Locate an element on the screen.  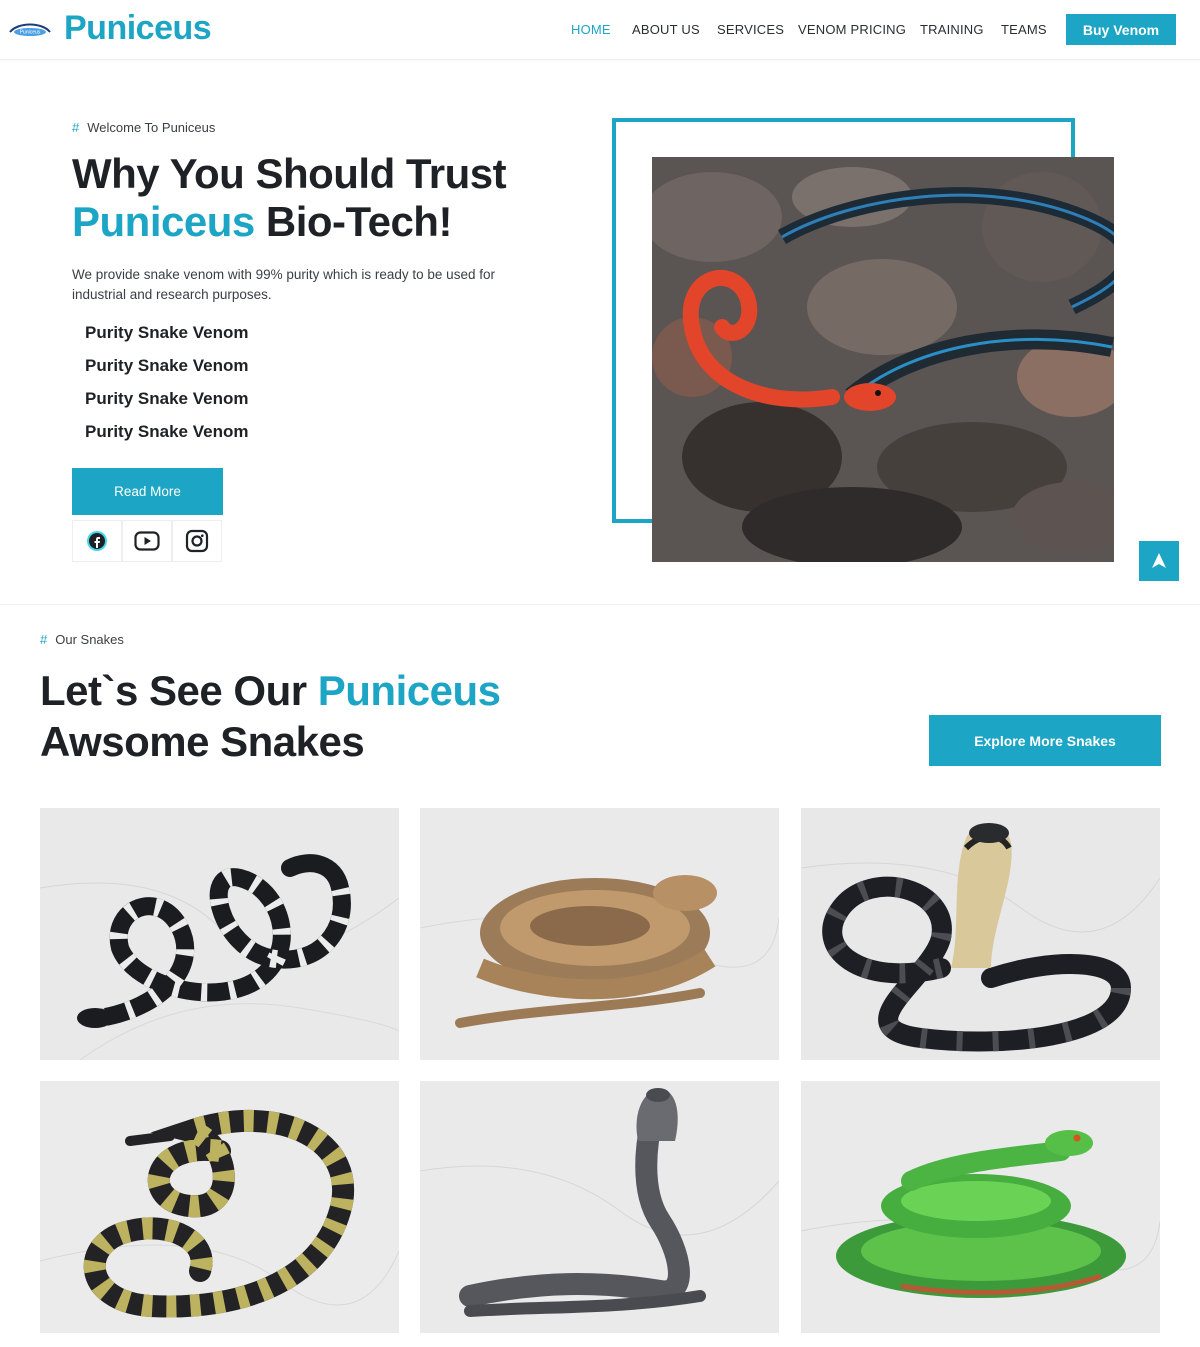
nav-training: TRAINING is located at coordinates (952, 29).